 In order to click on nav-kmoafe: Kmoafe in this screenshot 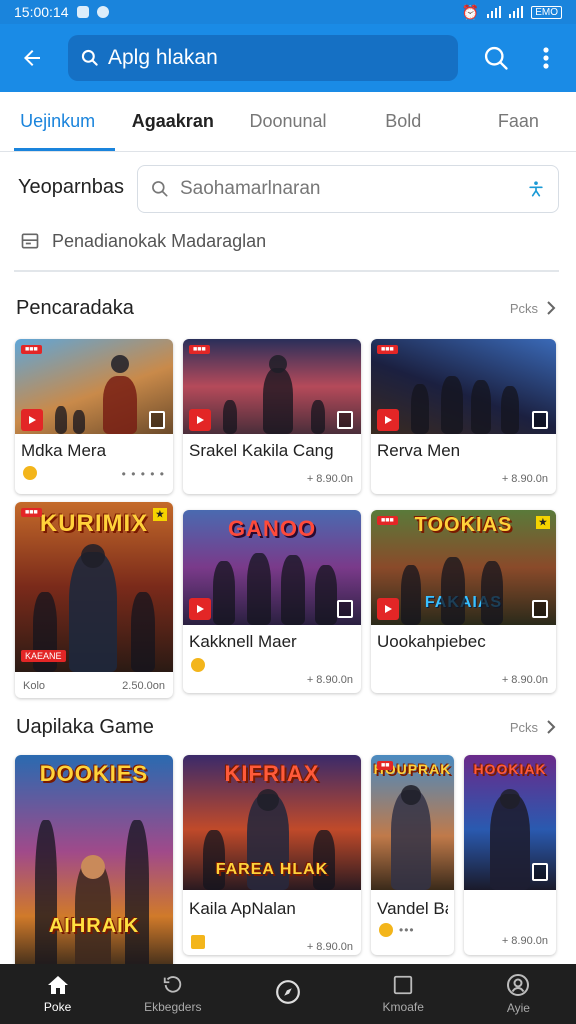, I will do `click(403, 994)`.